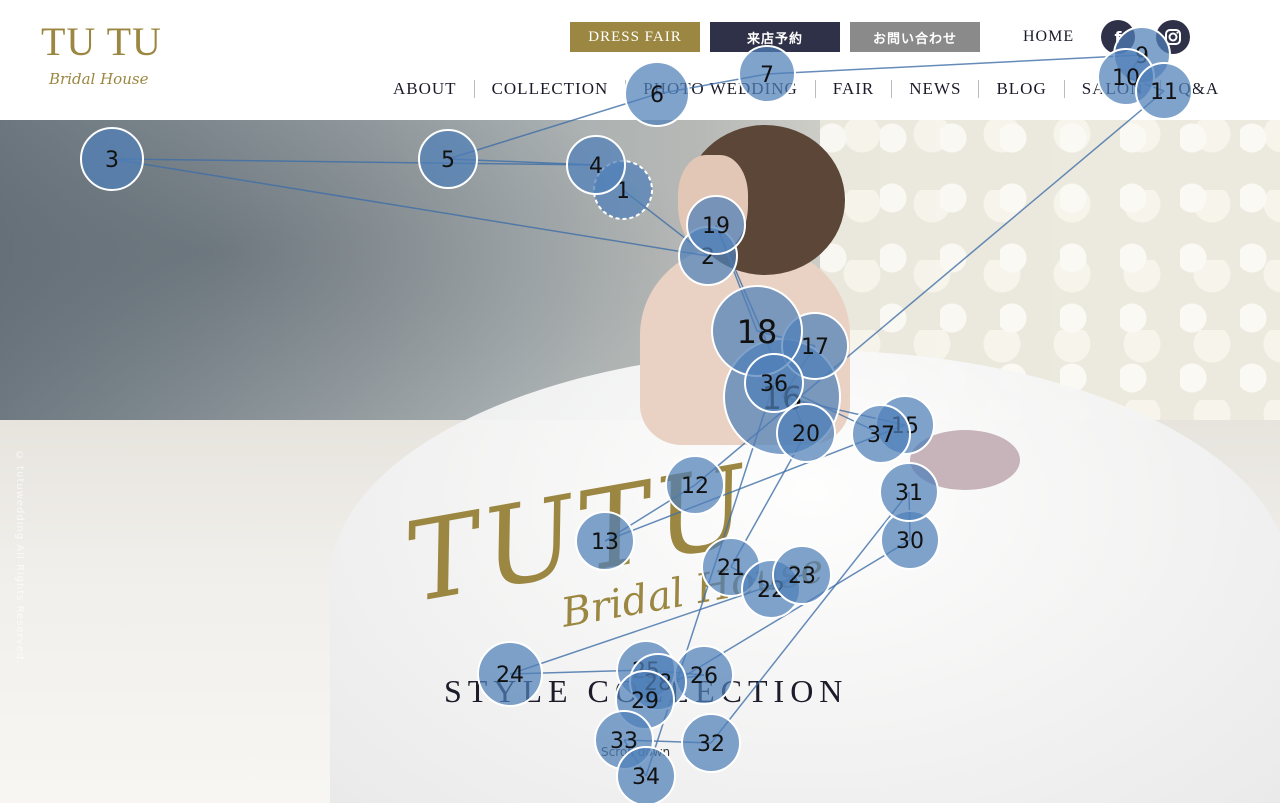 This screenshot has height=803, width=1280. I want to click on hero-bride, so click(745, 285).